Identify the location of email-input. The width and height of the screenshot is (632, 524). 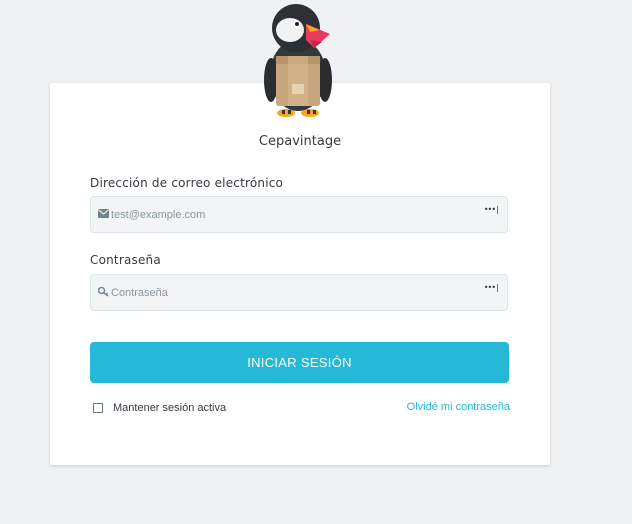
(291, 214).